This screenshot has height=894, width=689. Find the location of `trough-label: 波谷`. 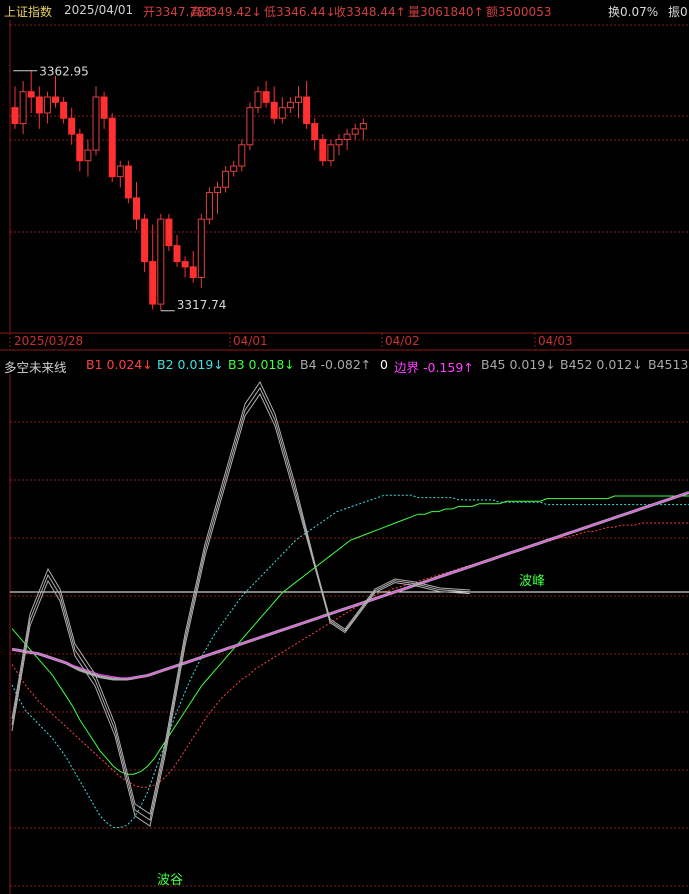

trough-label: 波谷 is located at coordinates (170, 880).